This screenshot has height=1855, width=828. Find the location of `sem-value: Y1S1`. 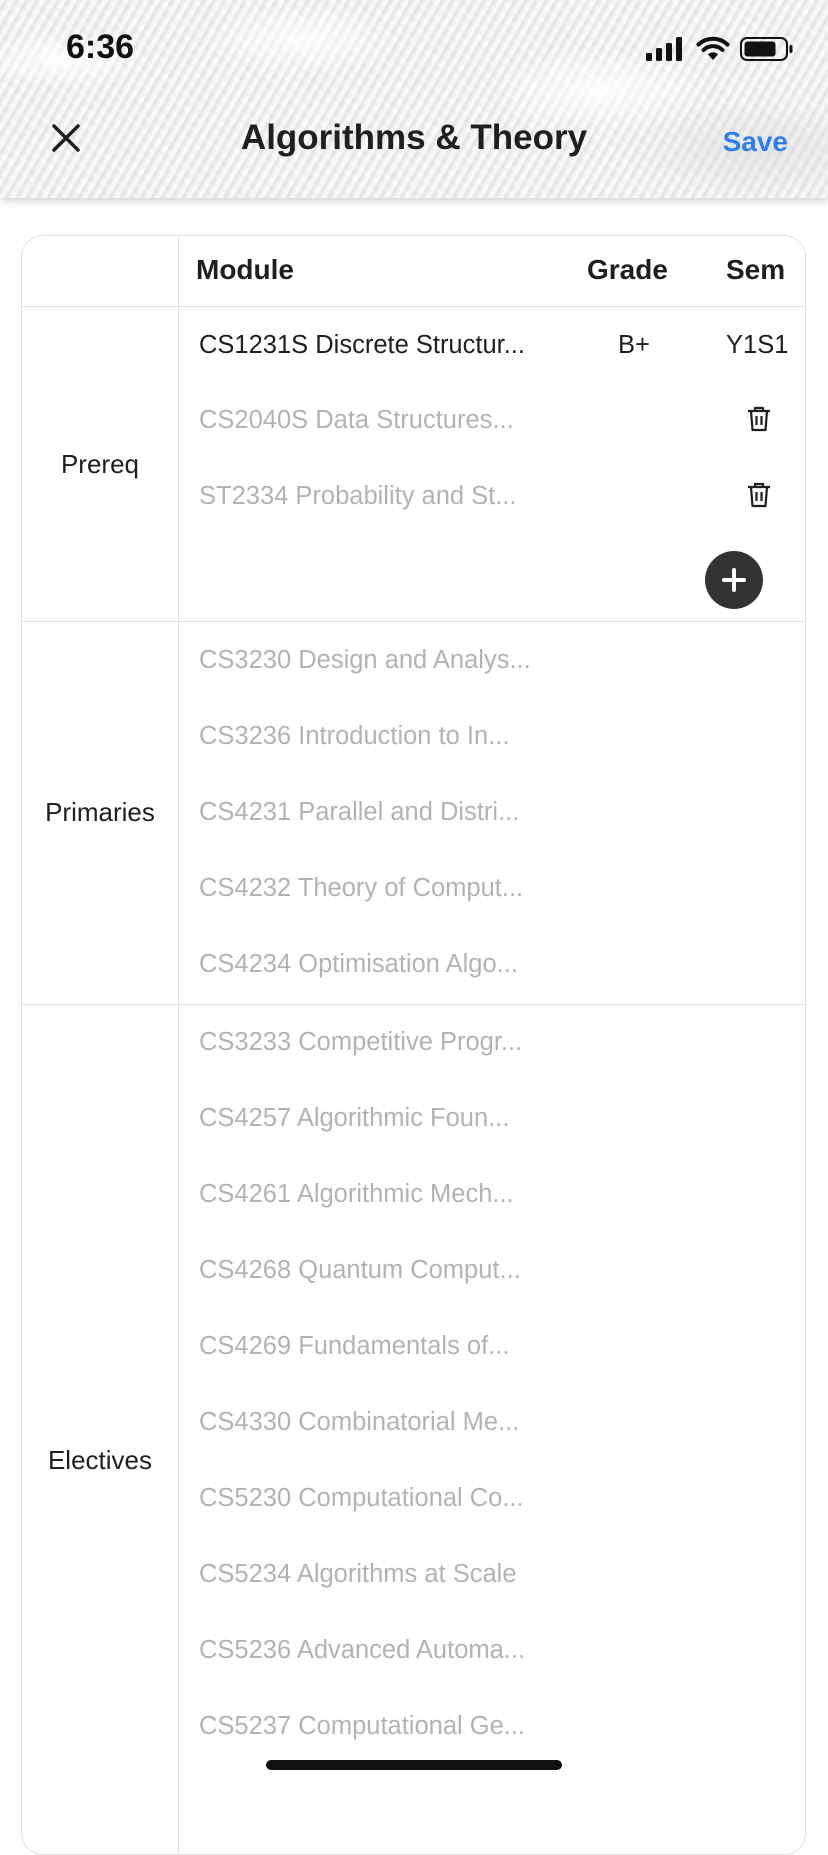

sem-value: Y1S1 is located at coordinates (757, 345).